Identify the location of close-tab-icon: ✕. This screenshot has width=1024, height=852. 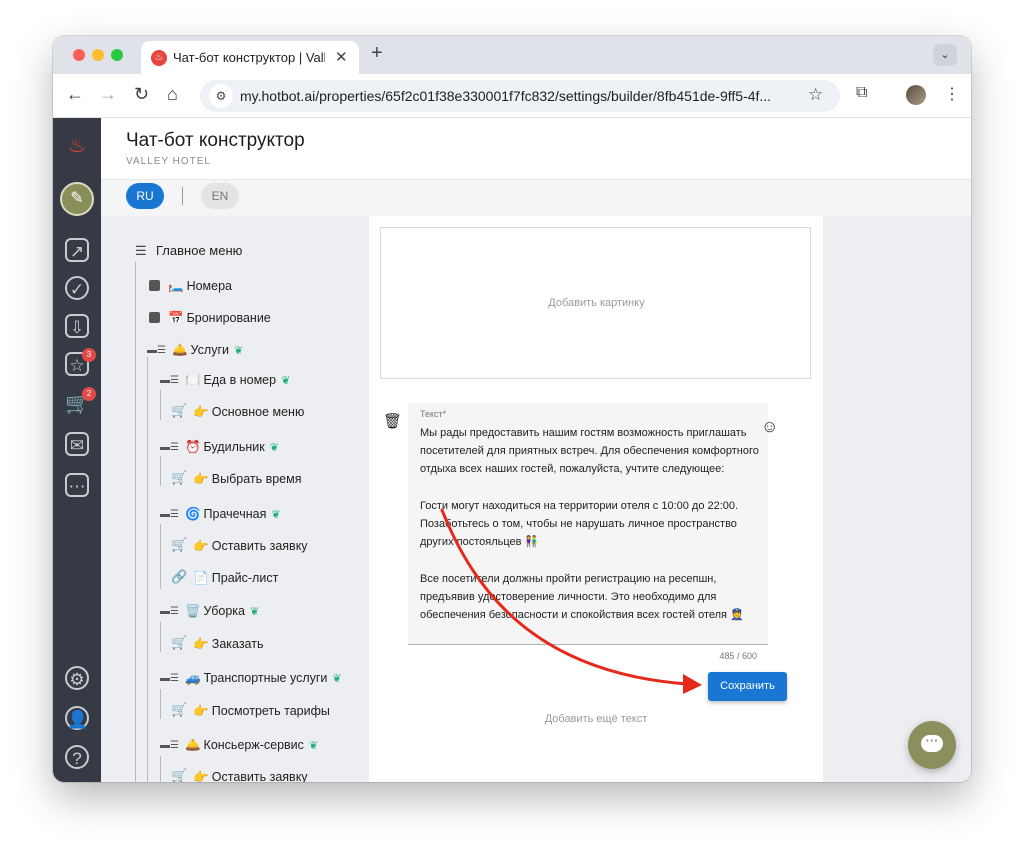
(341, 57).